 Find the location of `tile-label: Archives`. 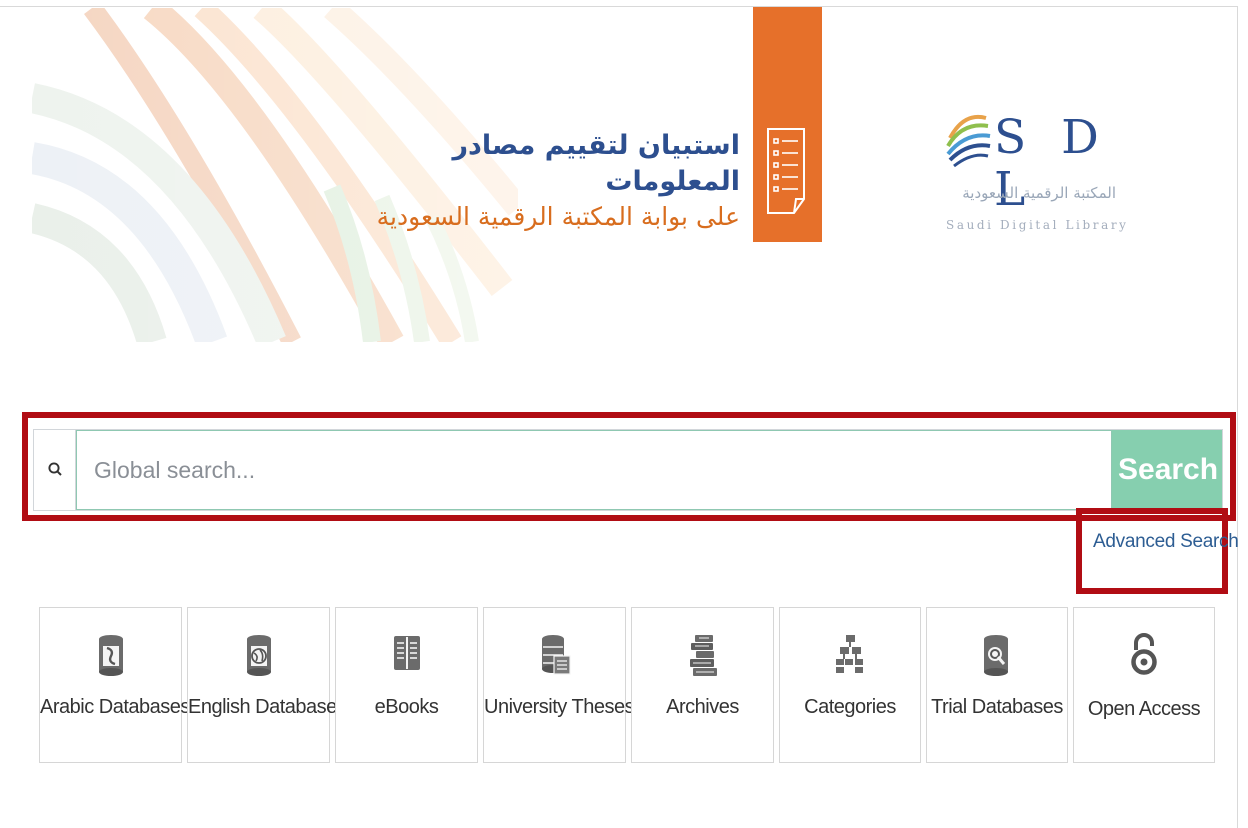

tile-label: Archives is located at coordinates (702, 707).